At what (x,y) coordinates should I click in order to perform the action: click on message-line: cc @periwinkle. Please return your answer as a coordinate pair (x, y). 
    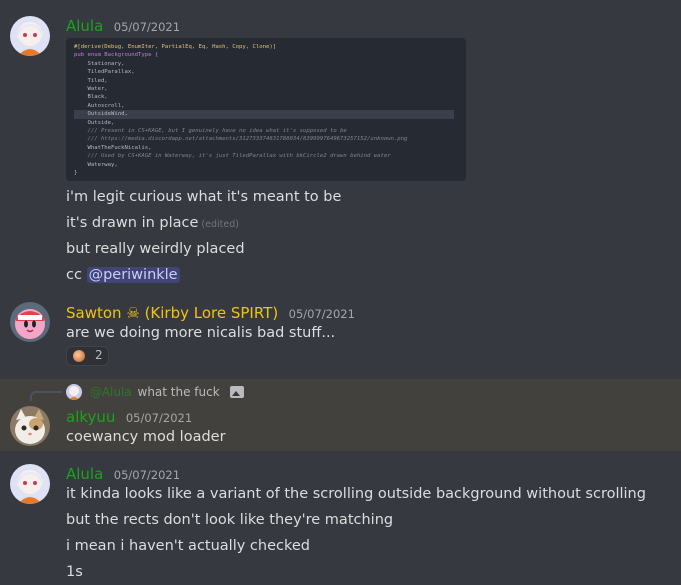
    Looking at the image, I should click on (123, 275).